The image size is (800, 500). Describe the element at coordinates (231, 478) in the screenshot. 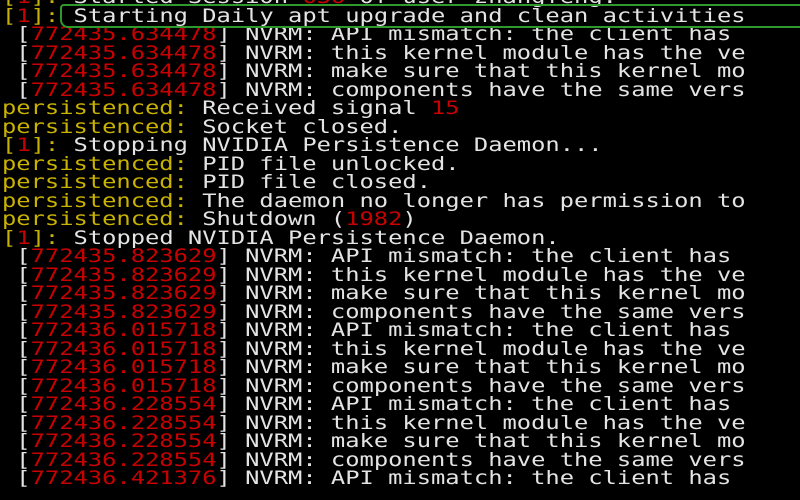

I see `punctuation: ]` at that location.